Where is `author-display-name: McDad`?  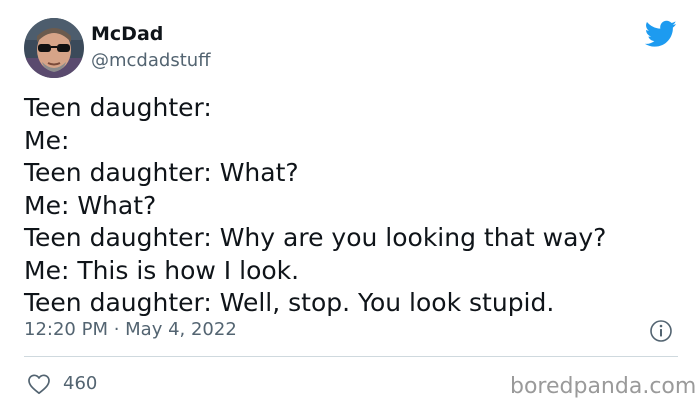 author-display-name: McDad is located at coordinates (127, 34).